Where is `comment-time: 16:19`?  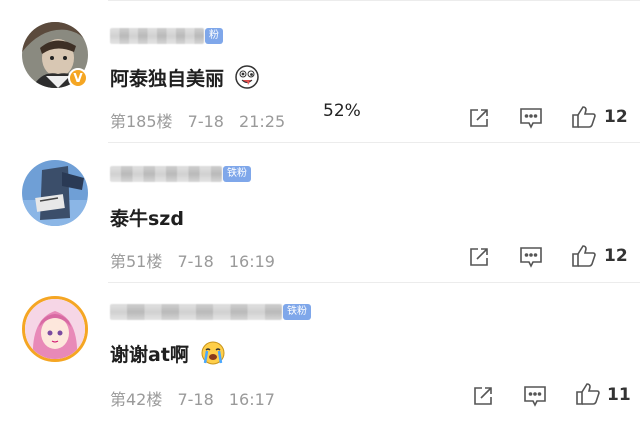 comment-time: 16:19 is located at coordinates (251, 261).